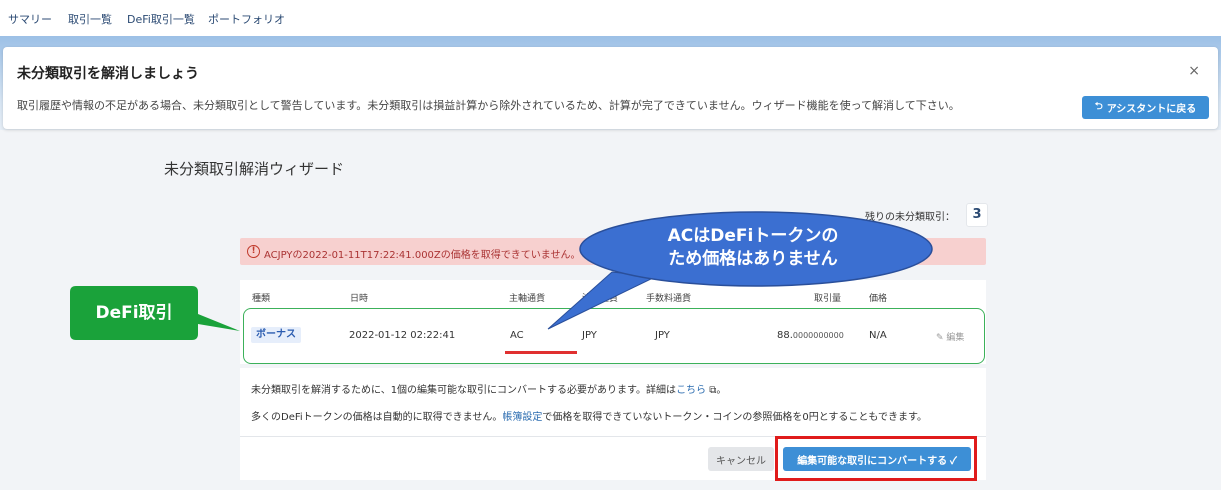  I want to click on edit-button: ✎ 編集, so click(950, 336).